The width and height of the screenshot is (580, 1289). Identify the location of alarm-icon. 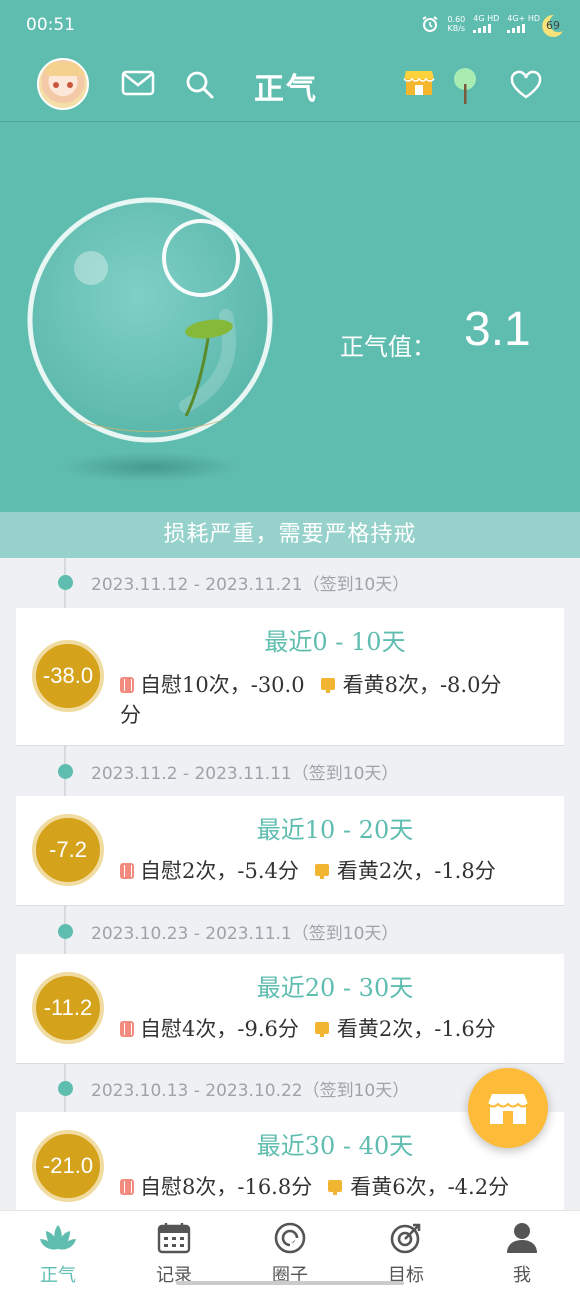
(430, 23).